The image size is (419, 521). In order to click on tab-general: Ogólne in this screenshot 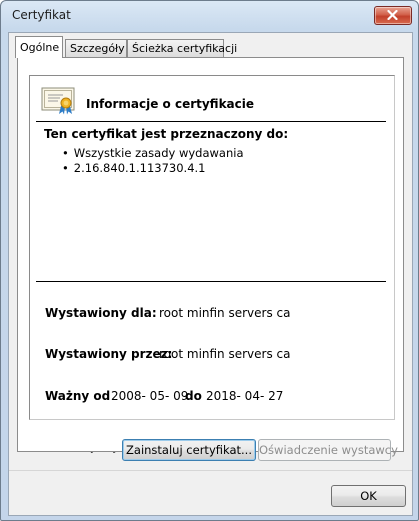, I will do `click(39, 47)`.